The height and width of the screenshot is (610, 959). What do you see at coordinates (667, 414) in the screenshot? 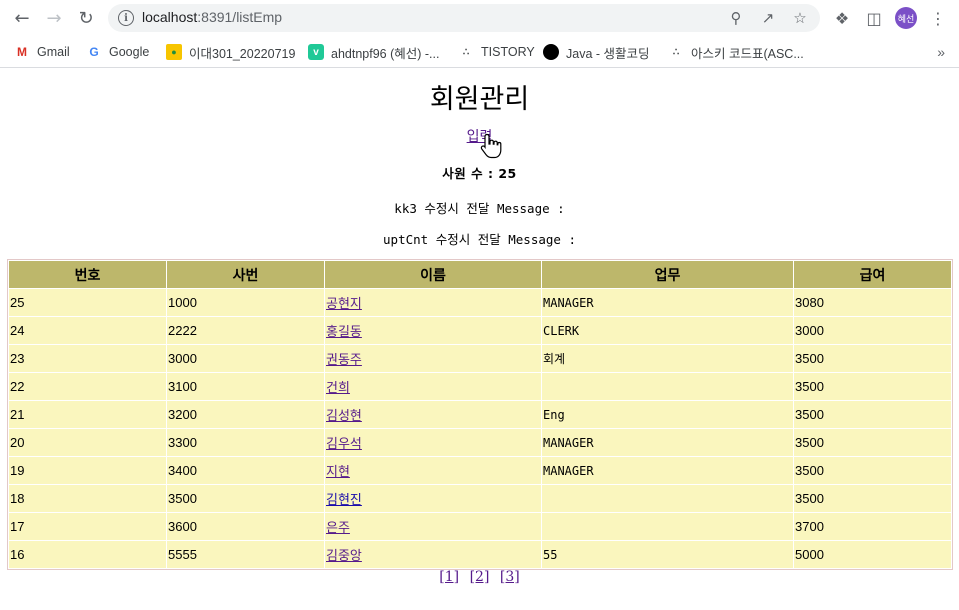
I see `cell-job: Eng` at bounding box center [667, 414].